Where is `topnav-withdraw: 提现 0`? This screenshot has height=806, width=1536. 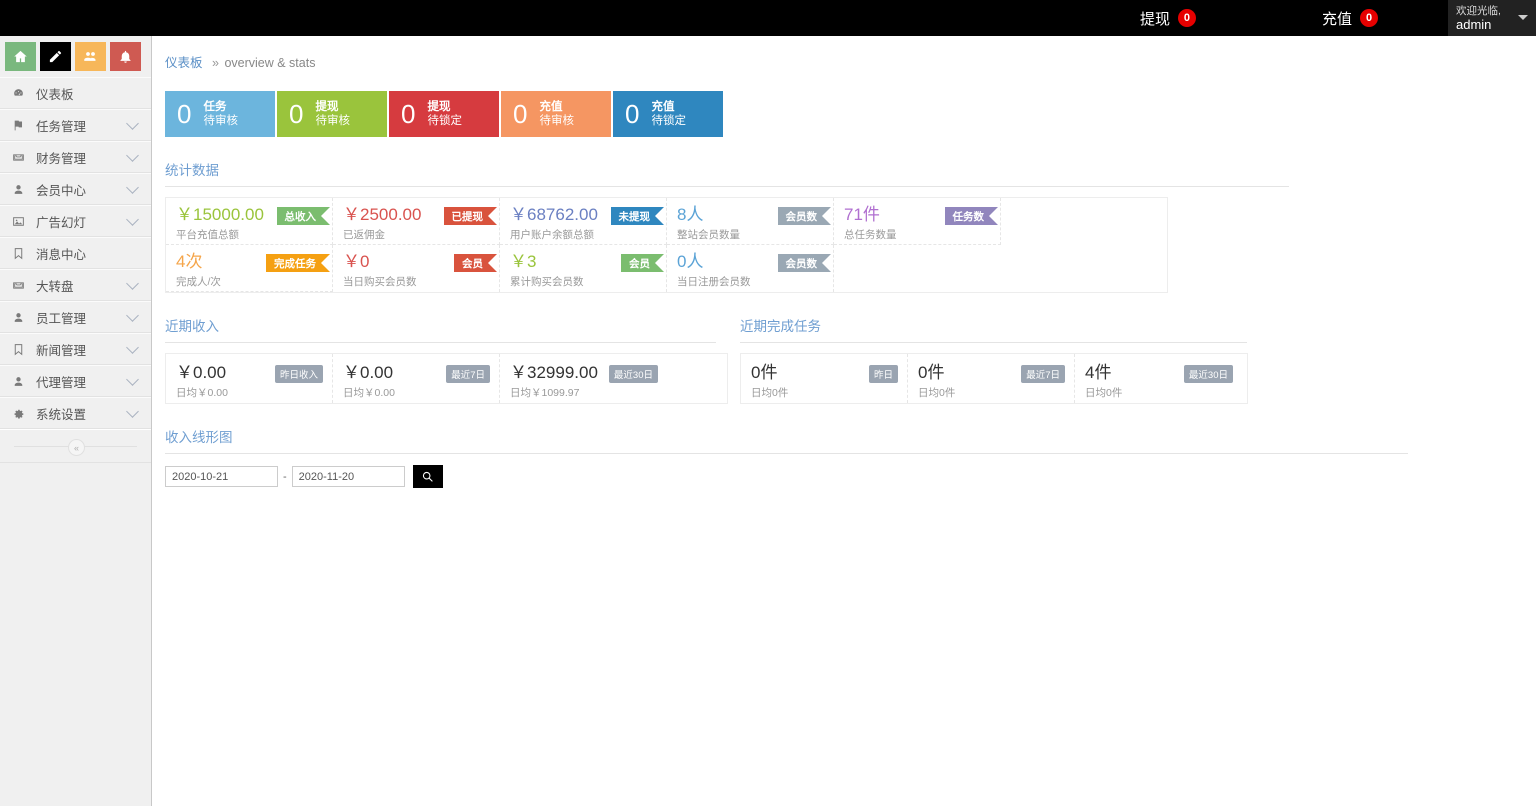
topnav-withdraw: 提现 0 is located at coordinates (1168, 18).